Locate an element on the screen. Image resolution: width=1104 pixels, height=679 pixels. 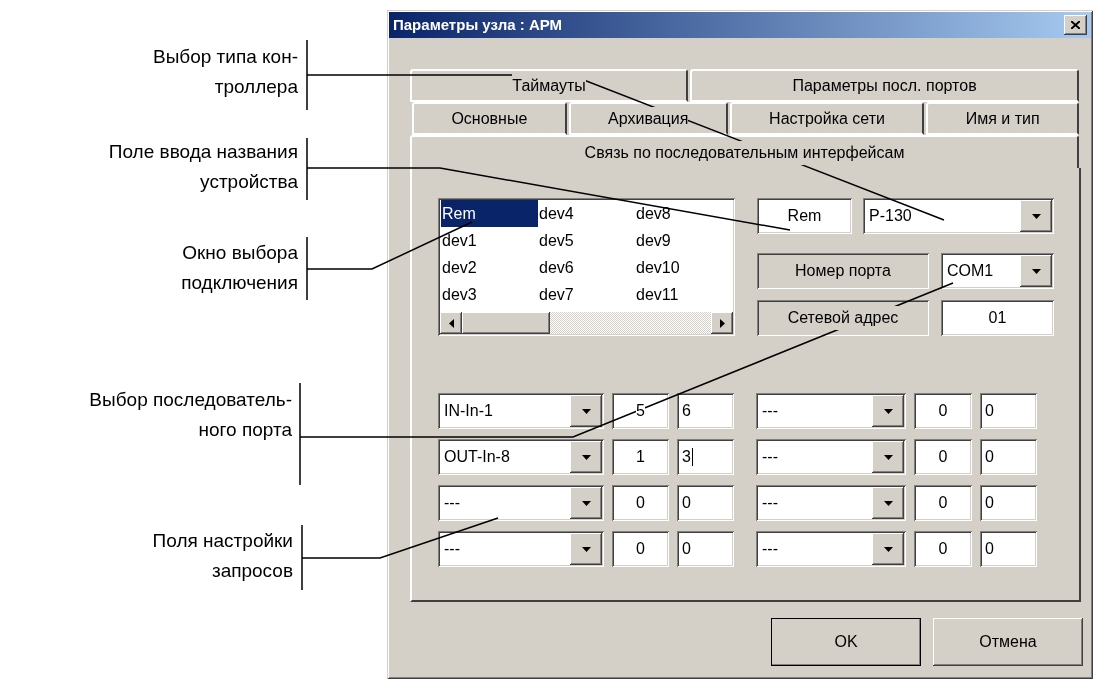
callout-text: Выбор последователь- ного порта is located at coordinates (190, 415).